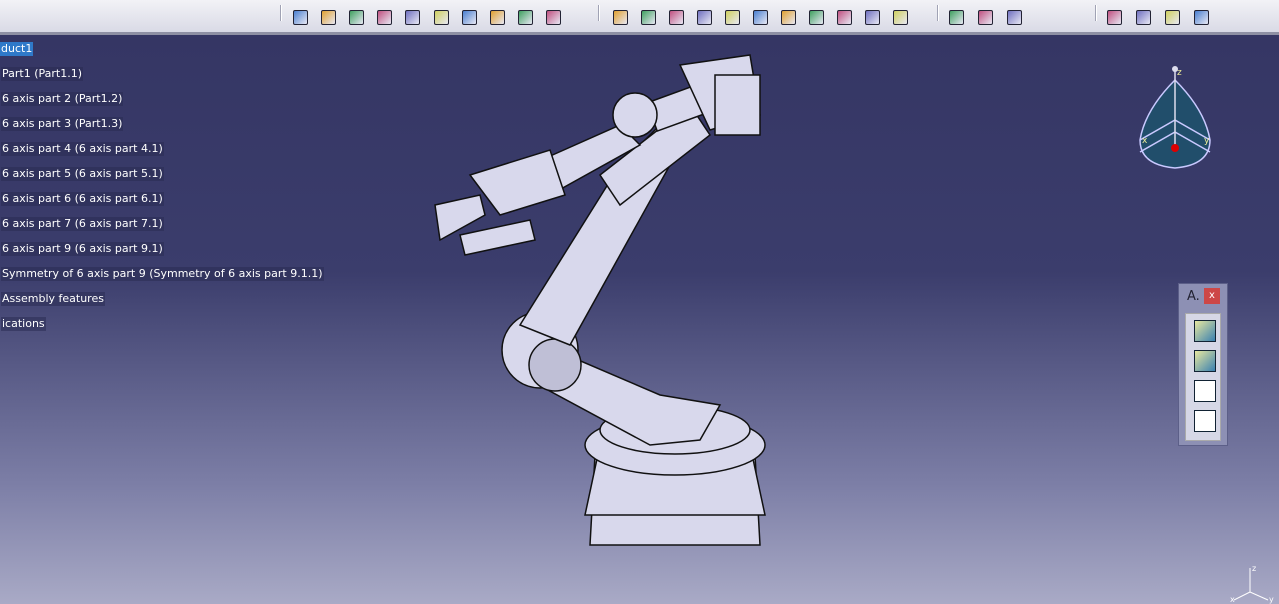  What do you see at coordinates (82, 224) in the screenshot?
I see `tree-node: 6 axis part 7 (6 axis part 7.1)` at bounding box center [82, 224].